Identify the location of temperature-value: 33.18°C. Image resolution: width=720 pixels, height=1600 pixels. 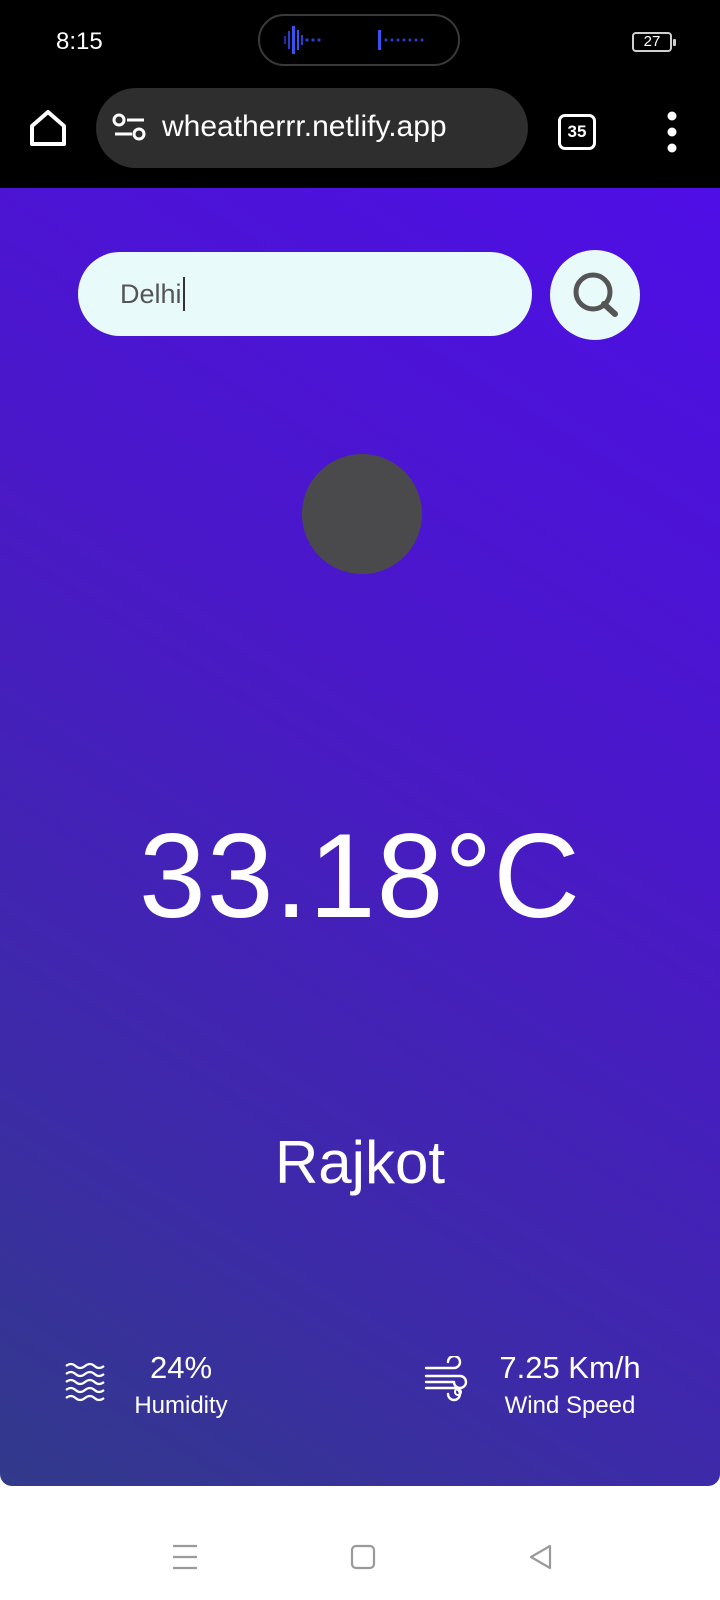
(360, 876).